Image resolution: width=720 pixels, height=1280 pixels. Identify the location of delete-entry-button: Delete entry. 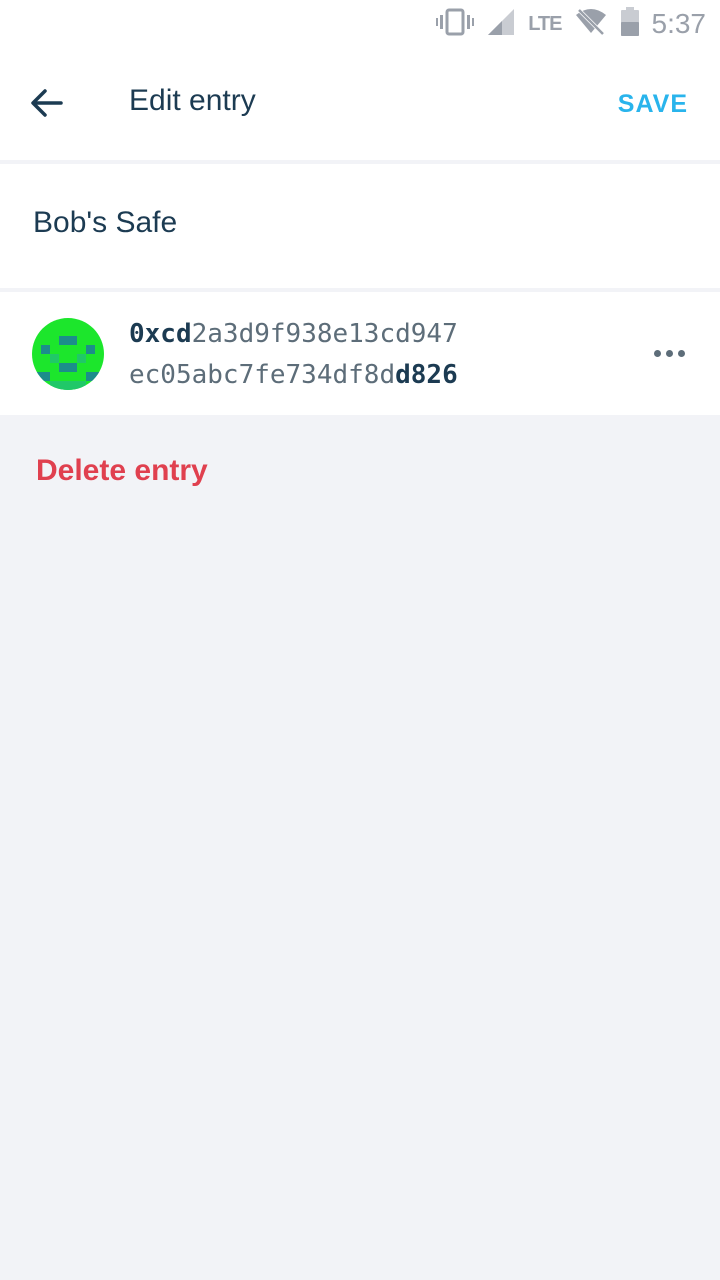
(122, 471).